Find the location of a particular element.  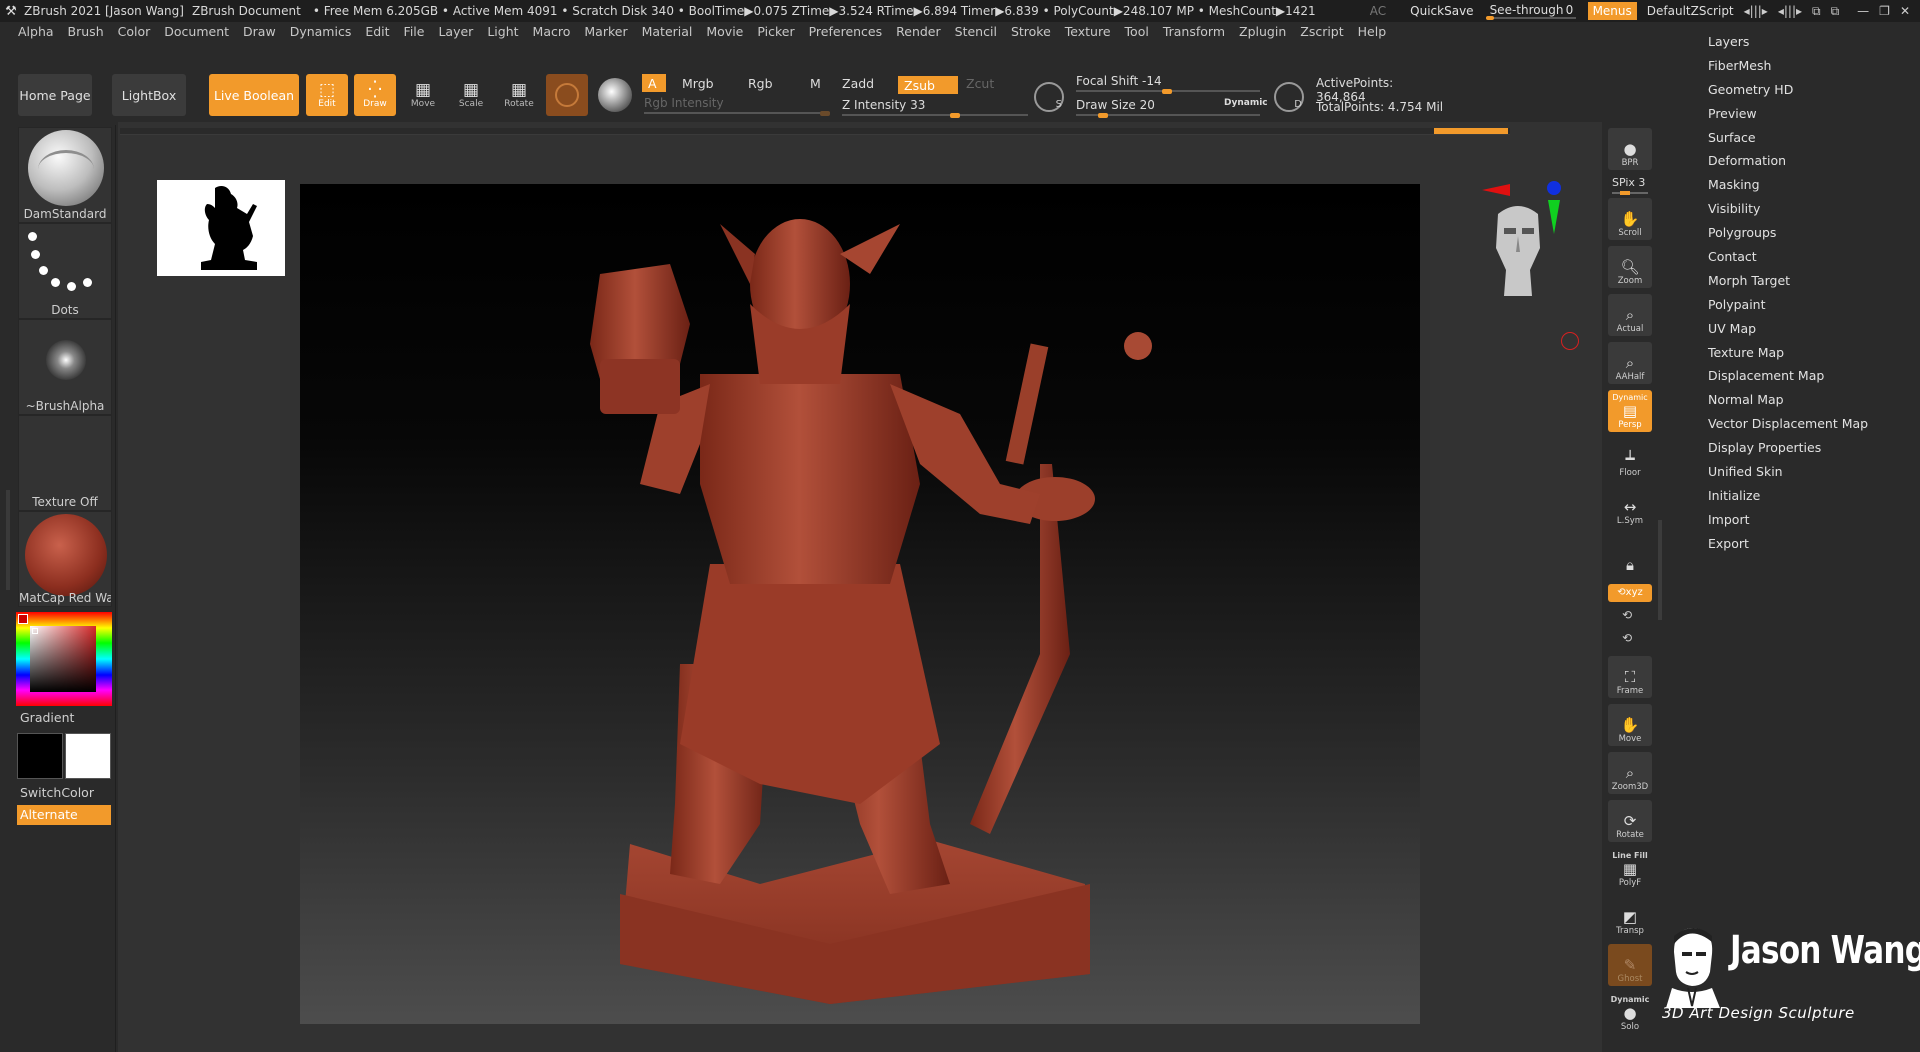

spix-slider-label: SPix 3 is located at coordinates (1628, 182).